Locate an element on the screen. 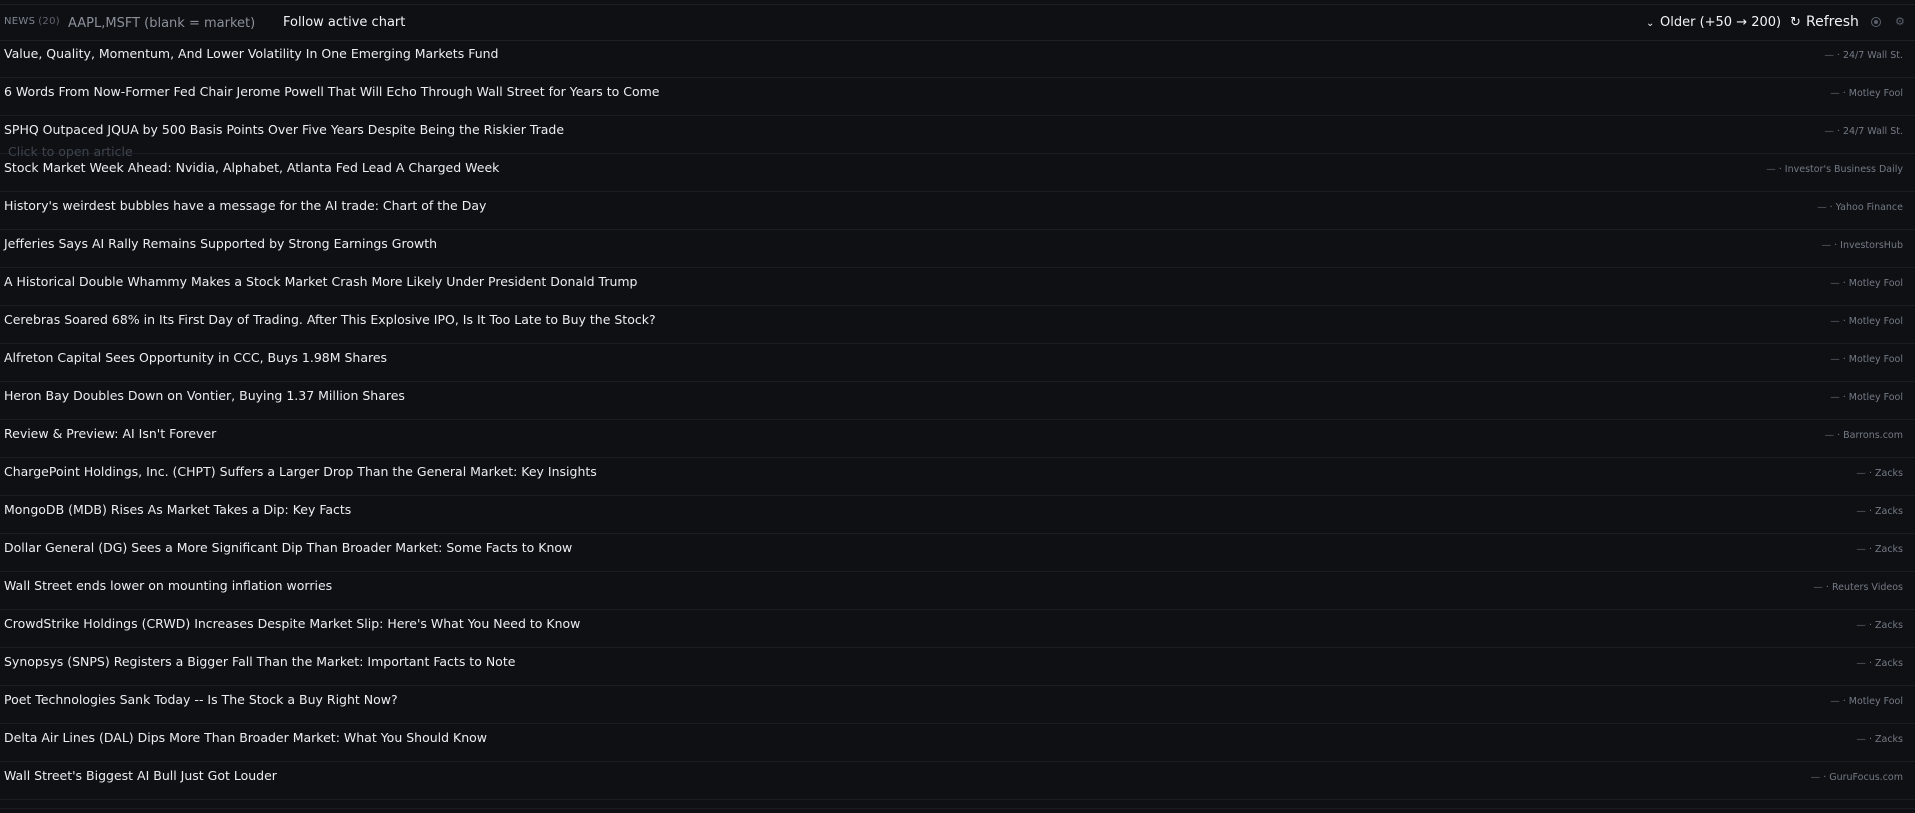 The image size is (1915, 813). news-meta: — · Yahoo Finance is located at coordinates (1860, 207).